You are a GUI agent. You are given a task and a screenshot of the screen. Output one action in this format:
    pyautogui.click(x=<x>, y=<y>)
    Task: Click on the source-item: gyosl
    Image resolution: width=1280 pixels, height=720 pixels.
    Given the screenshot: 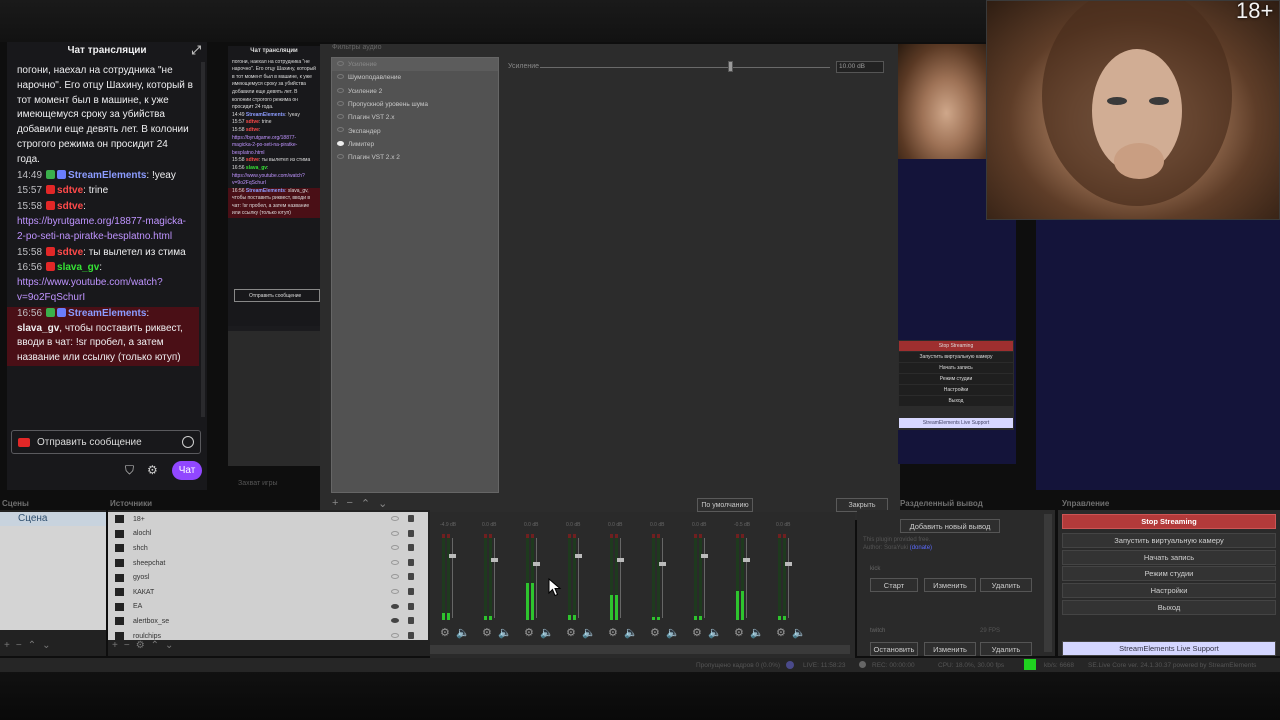 What is the action you would take?
    pyautogui.click(x=268, y=577)
    